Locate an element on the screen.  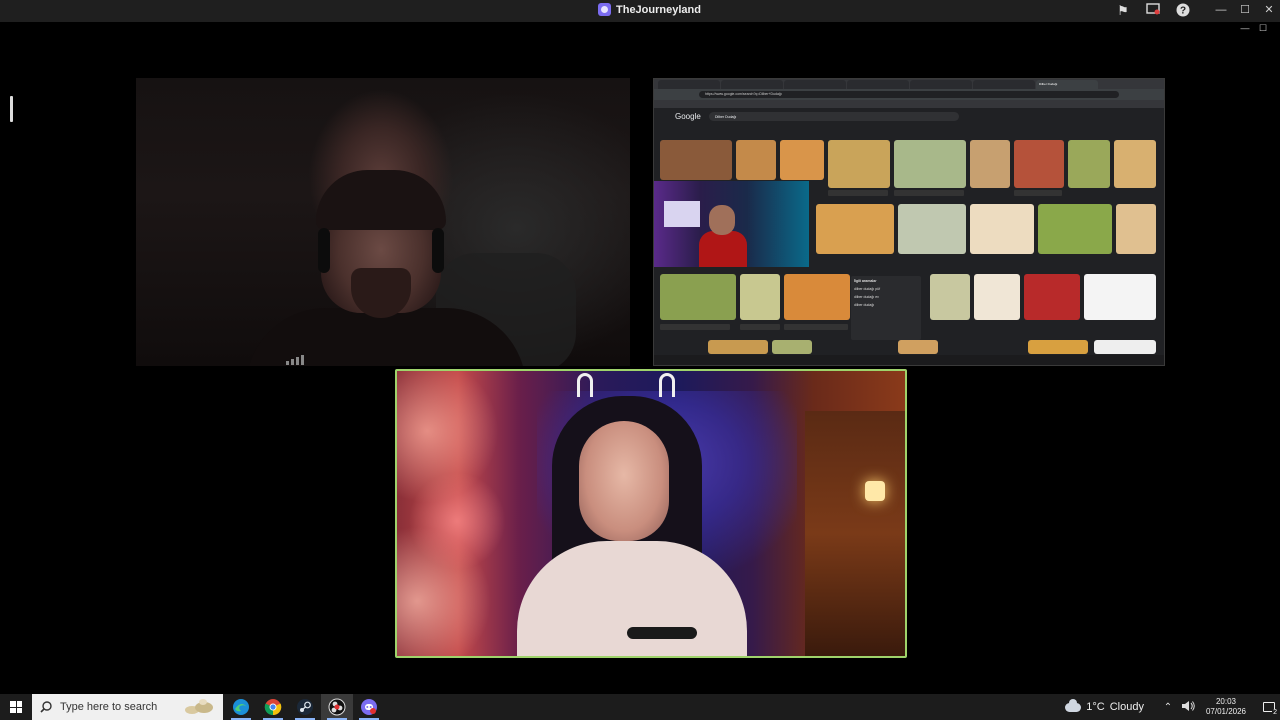
clock-time: 20:03 is located at coordinates (1225, 701).